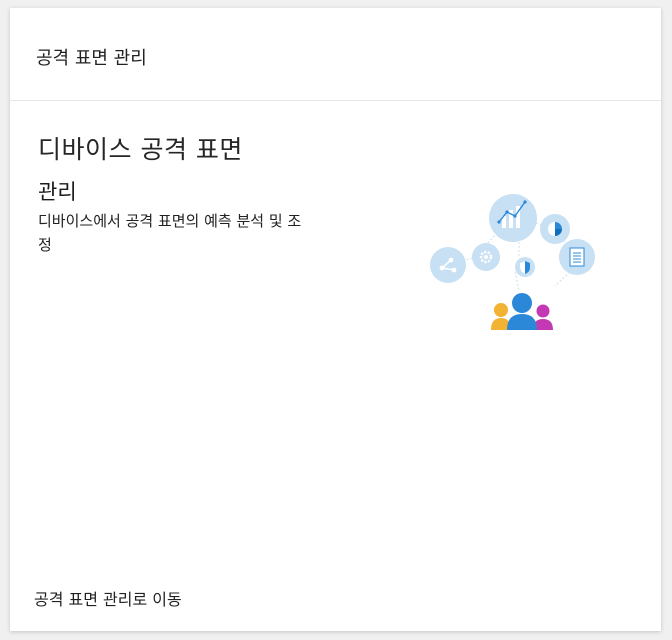 The width and height of the screenshot is (672, 640). Describe the element at coordinates (335, 54) in the screenshot. I see `card-header: 공격 표면 관리` at that location.